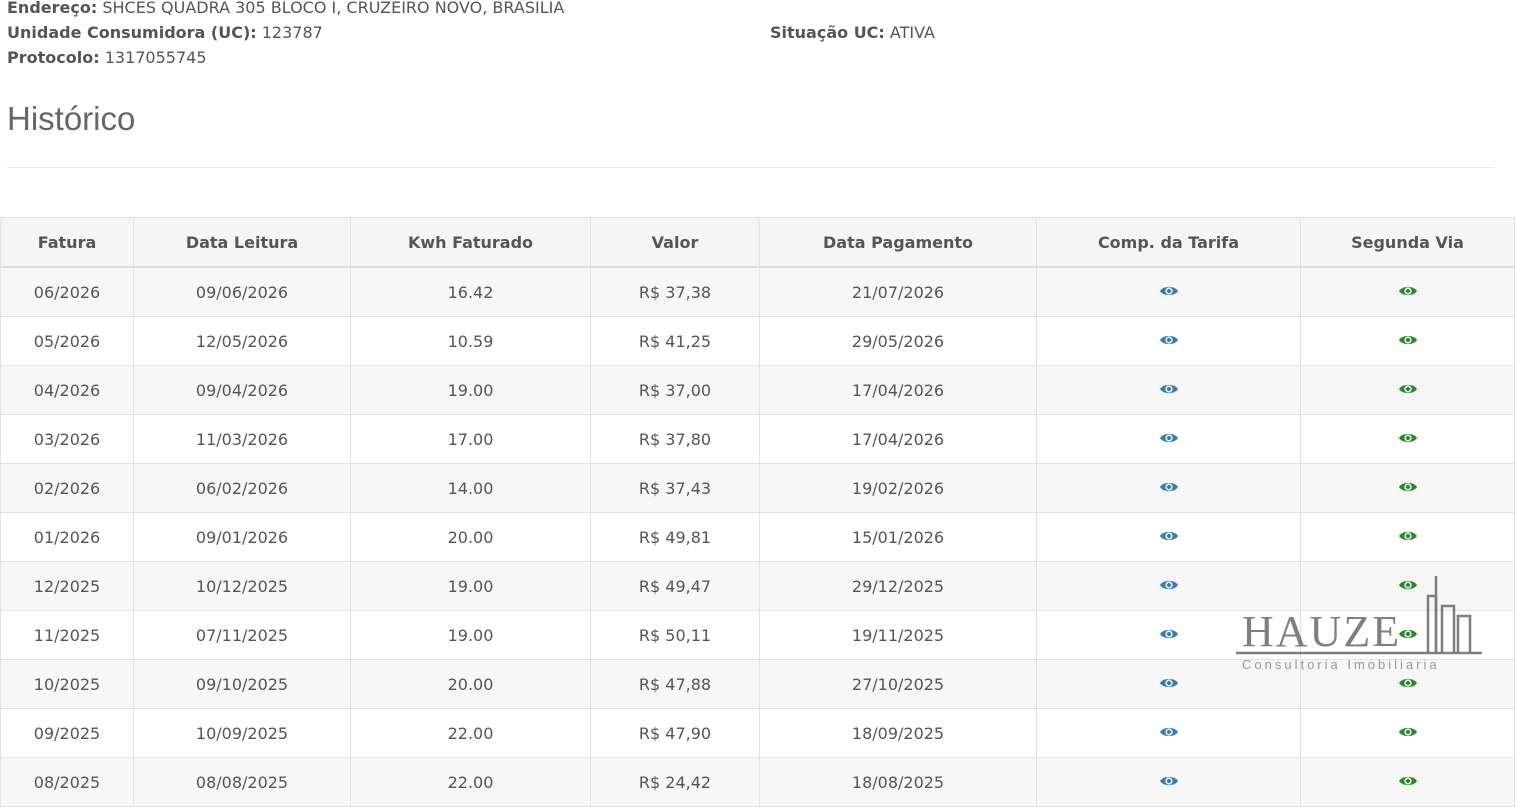  What do you see at coordinates (675, 390) in the screenshot?
I see `cell-valor: R$ 37,00` at bounding box center [675, 390].